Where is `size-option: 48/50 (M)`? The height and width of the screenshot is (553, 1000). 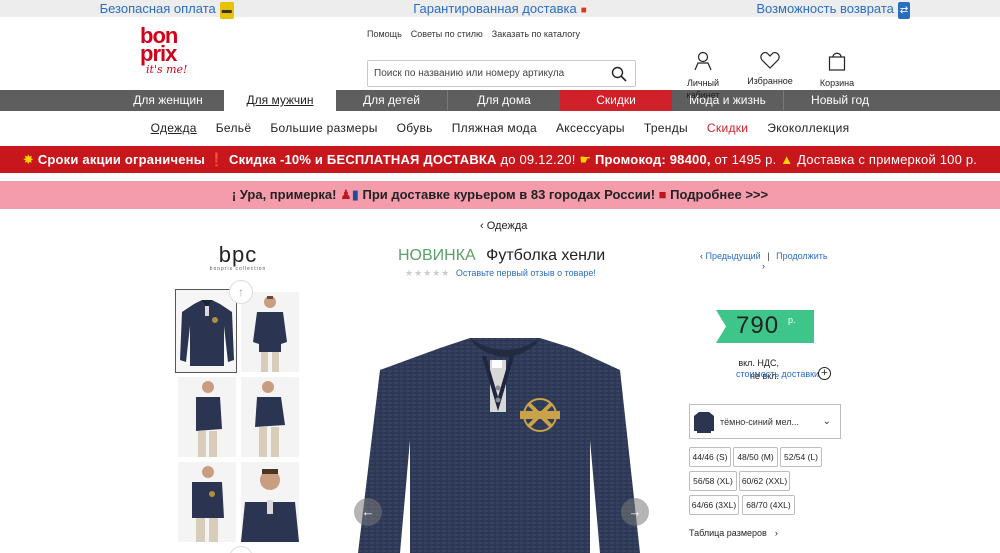
size-option: 48/50 (M) is located at coordinates (755, 457).